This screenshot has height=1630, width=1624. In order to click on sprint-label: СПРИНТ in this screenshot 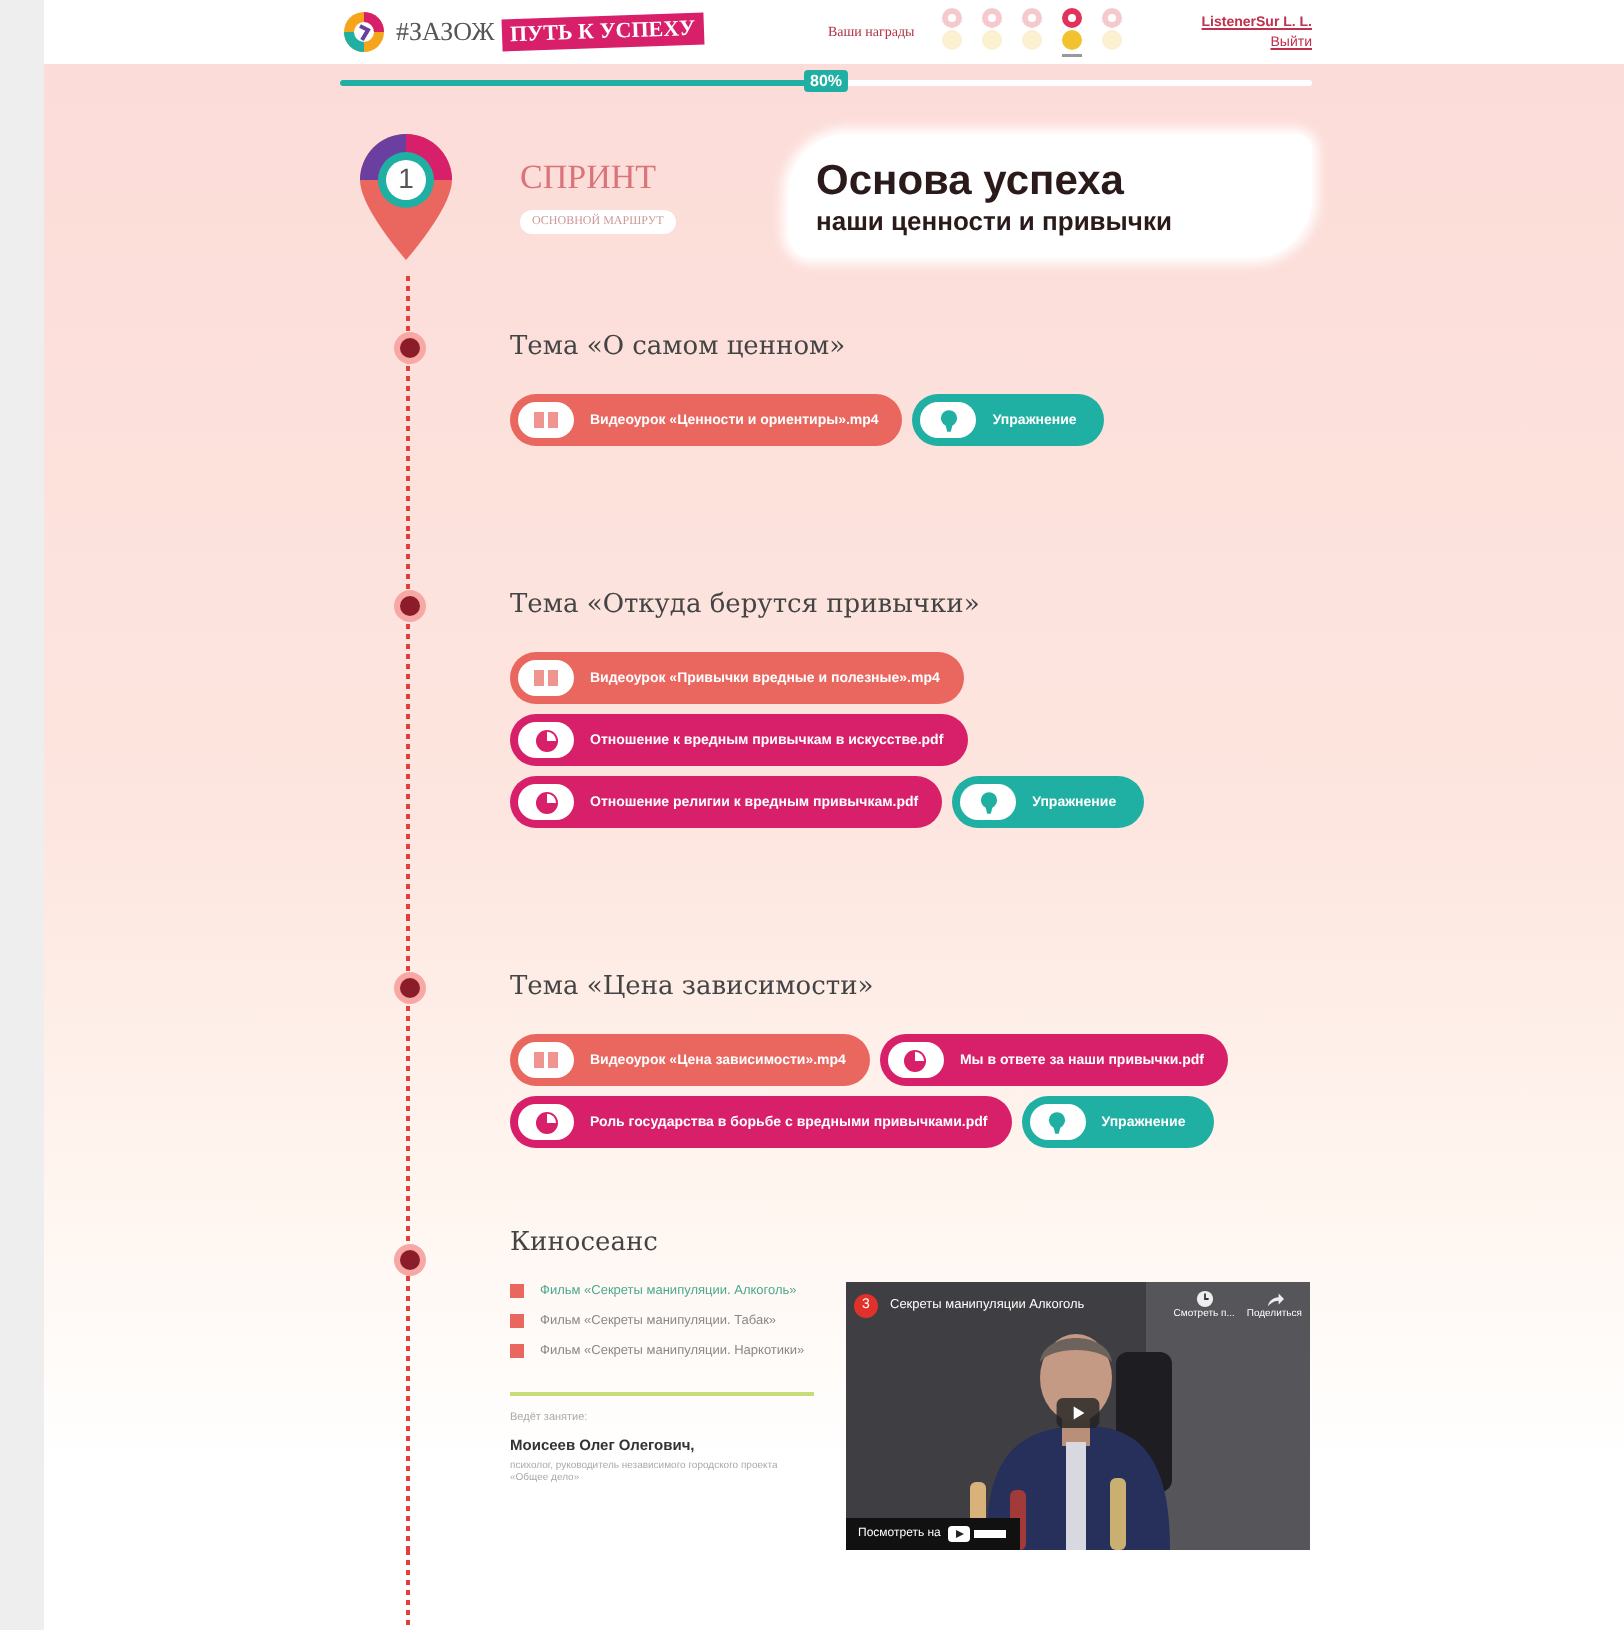, I will do `click(588, 178)`.